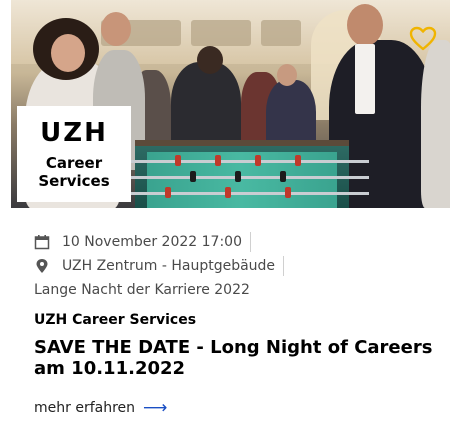  I want to click on map-pin-icon, so click(42, 266).